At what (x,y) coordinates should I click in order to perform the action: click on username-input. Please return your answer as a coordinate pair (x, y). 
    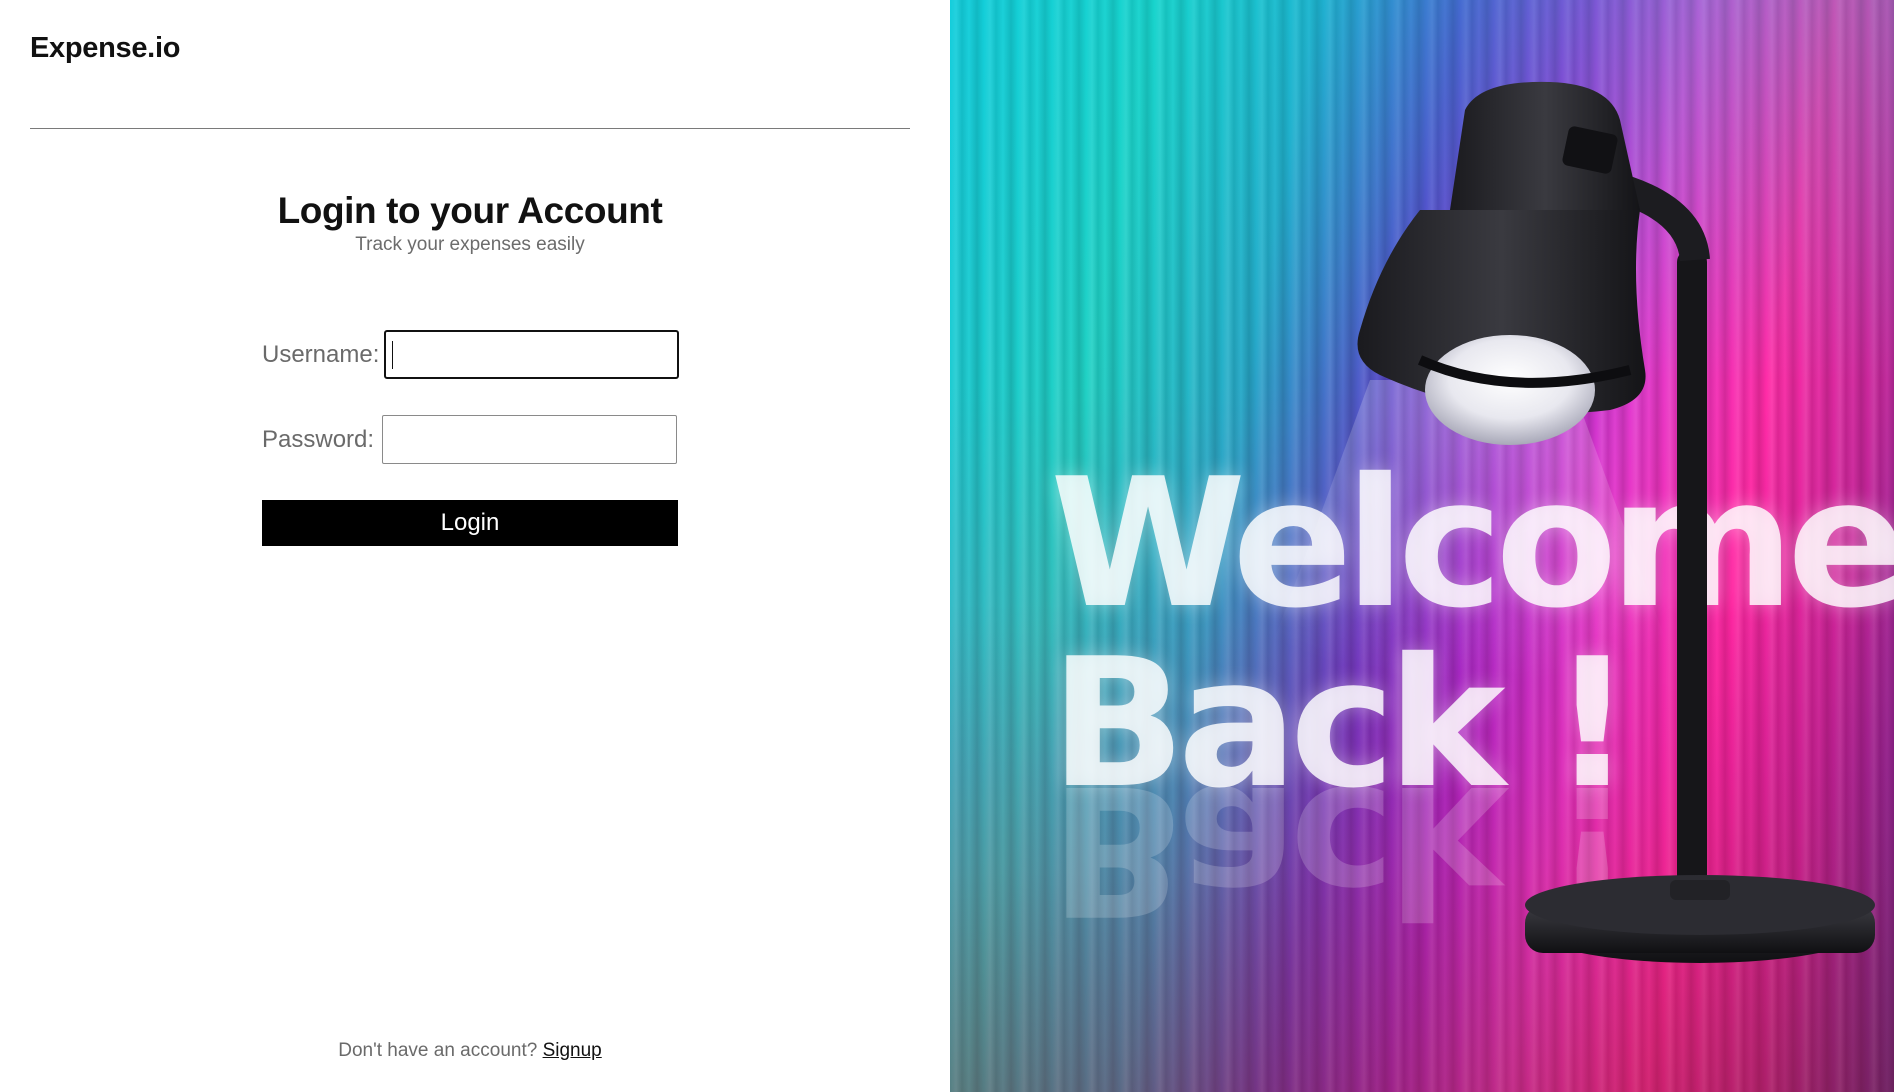
    Looking at the image, I should click on (531, 354).